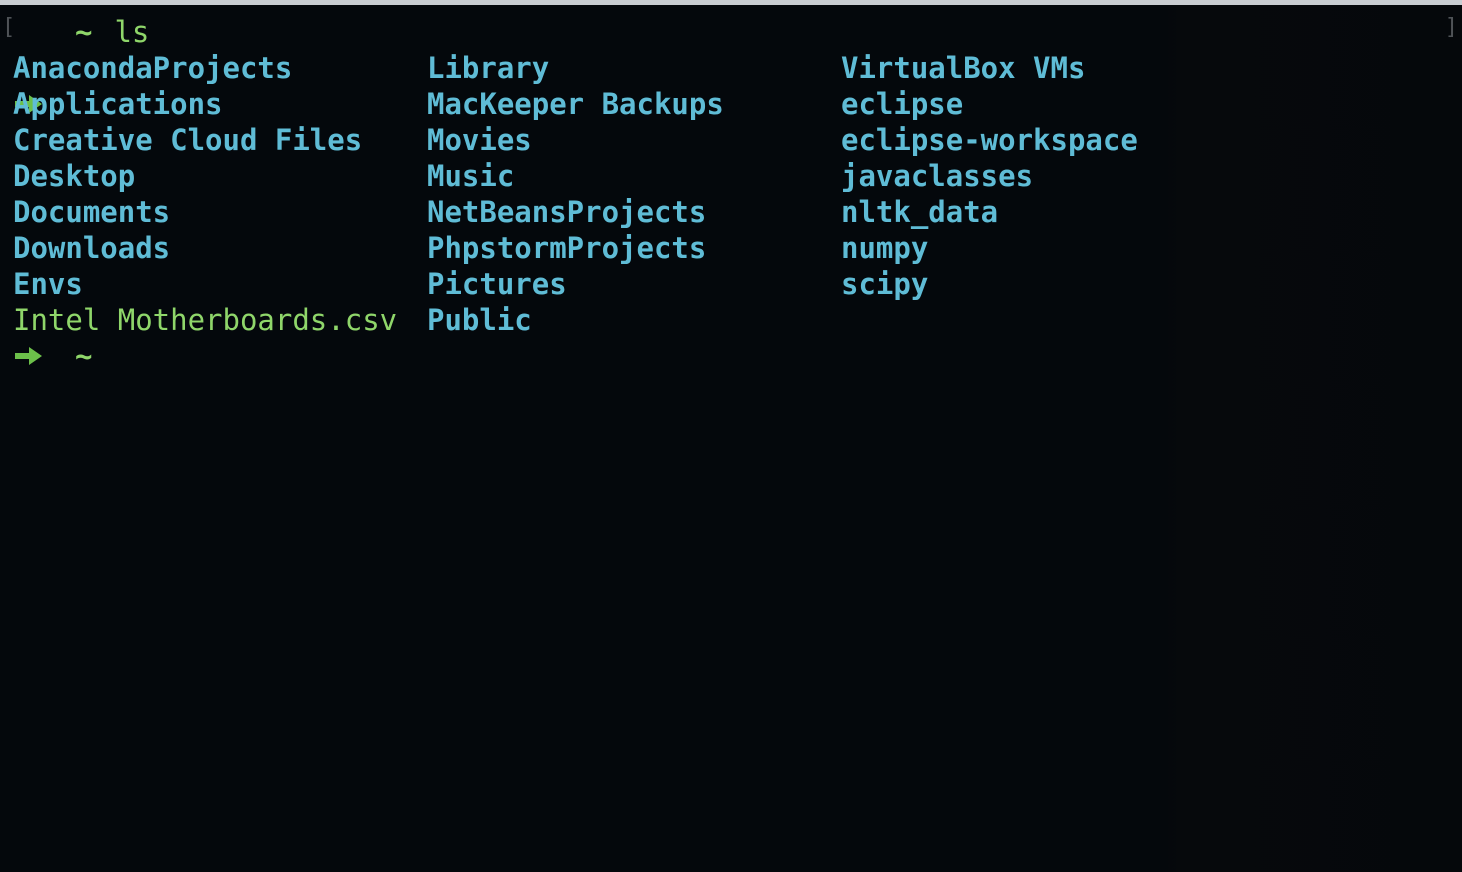 This screenshot has height=872, width=1462. I want to click on list-item: Documents, so click(92, 212).